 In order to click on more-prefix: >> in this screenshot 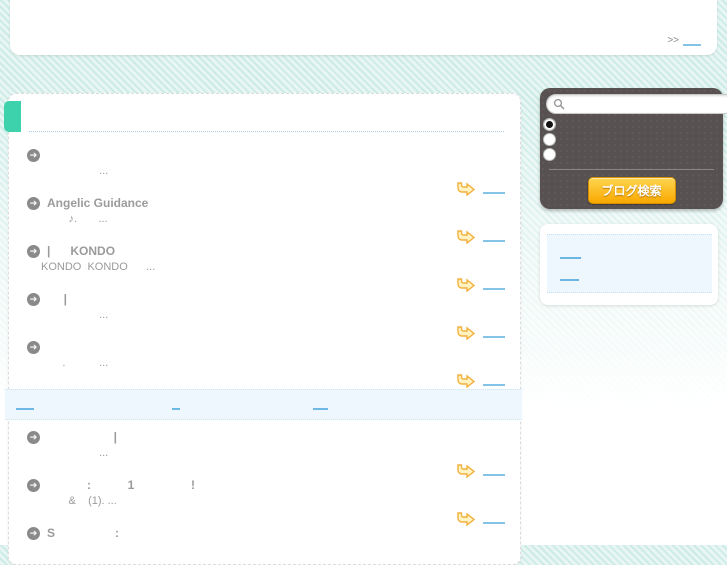, I will do `click(673, 40)`.